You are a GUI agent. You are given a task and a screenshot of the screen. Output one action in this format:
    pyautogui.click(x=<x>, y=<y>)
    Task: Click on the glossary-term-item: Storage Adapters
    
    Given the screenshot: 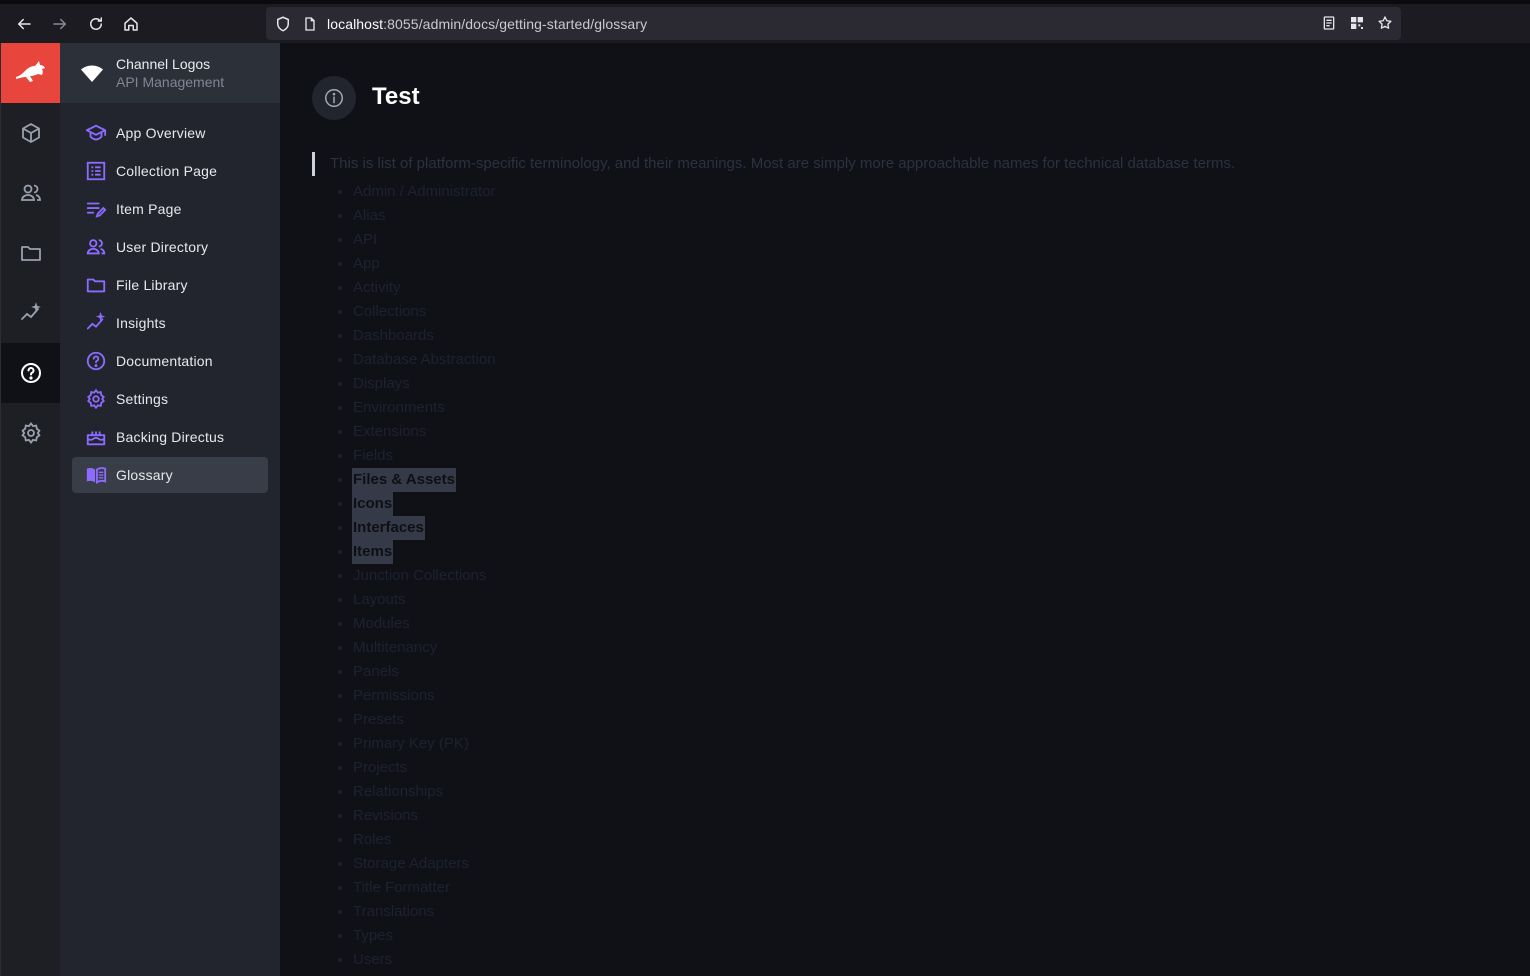 What is the action you would take?
    pyautogui.click(x=417, y=864)
    